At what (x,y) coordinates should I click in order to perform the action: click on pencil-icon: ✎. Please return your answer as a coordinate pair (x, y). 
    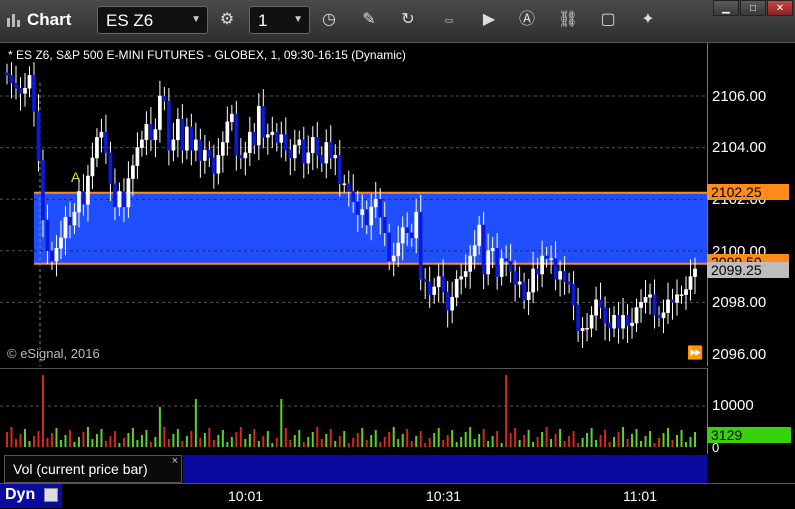
    Looking at the image, I should click on (369, 20).